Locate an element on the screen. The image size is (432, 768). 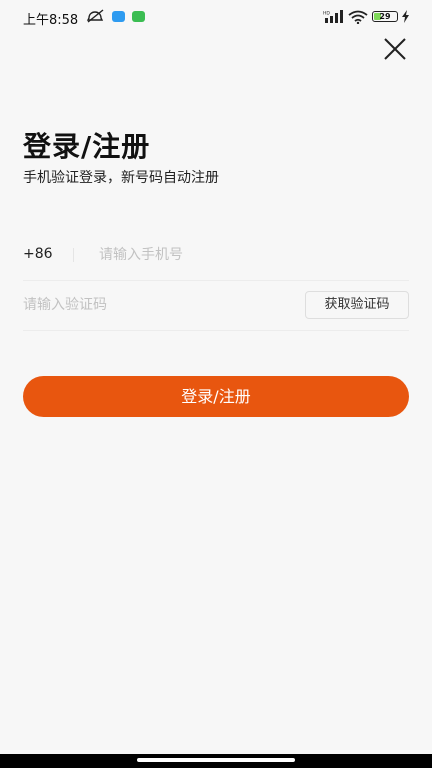
close-icon is located at coordinates (395, 49).